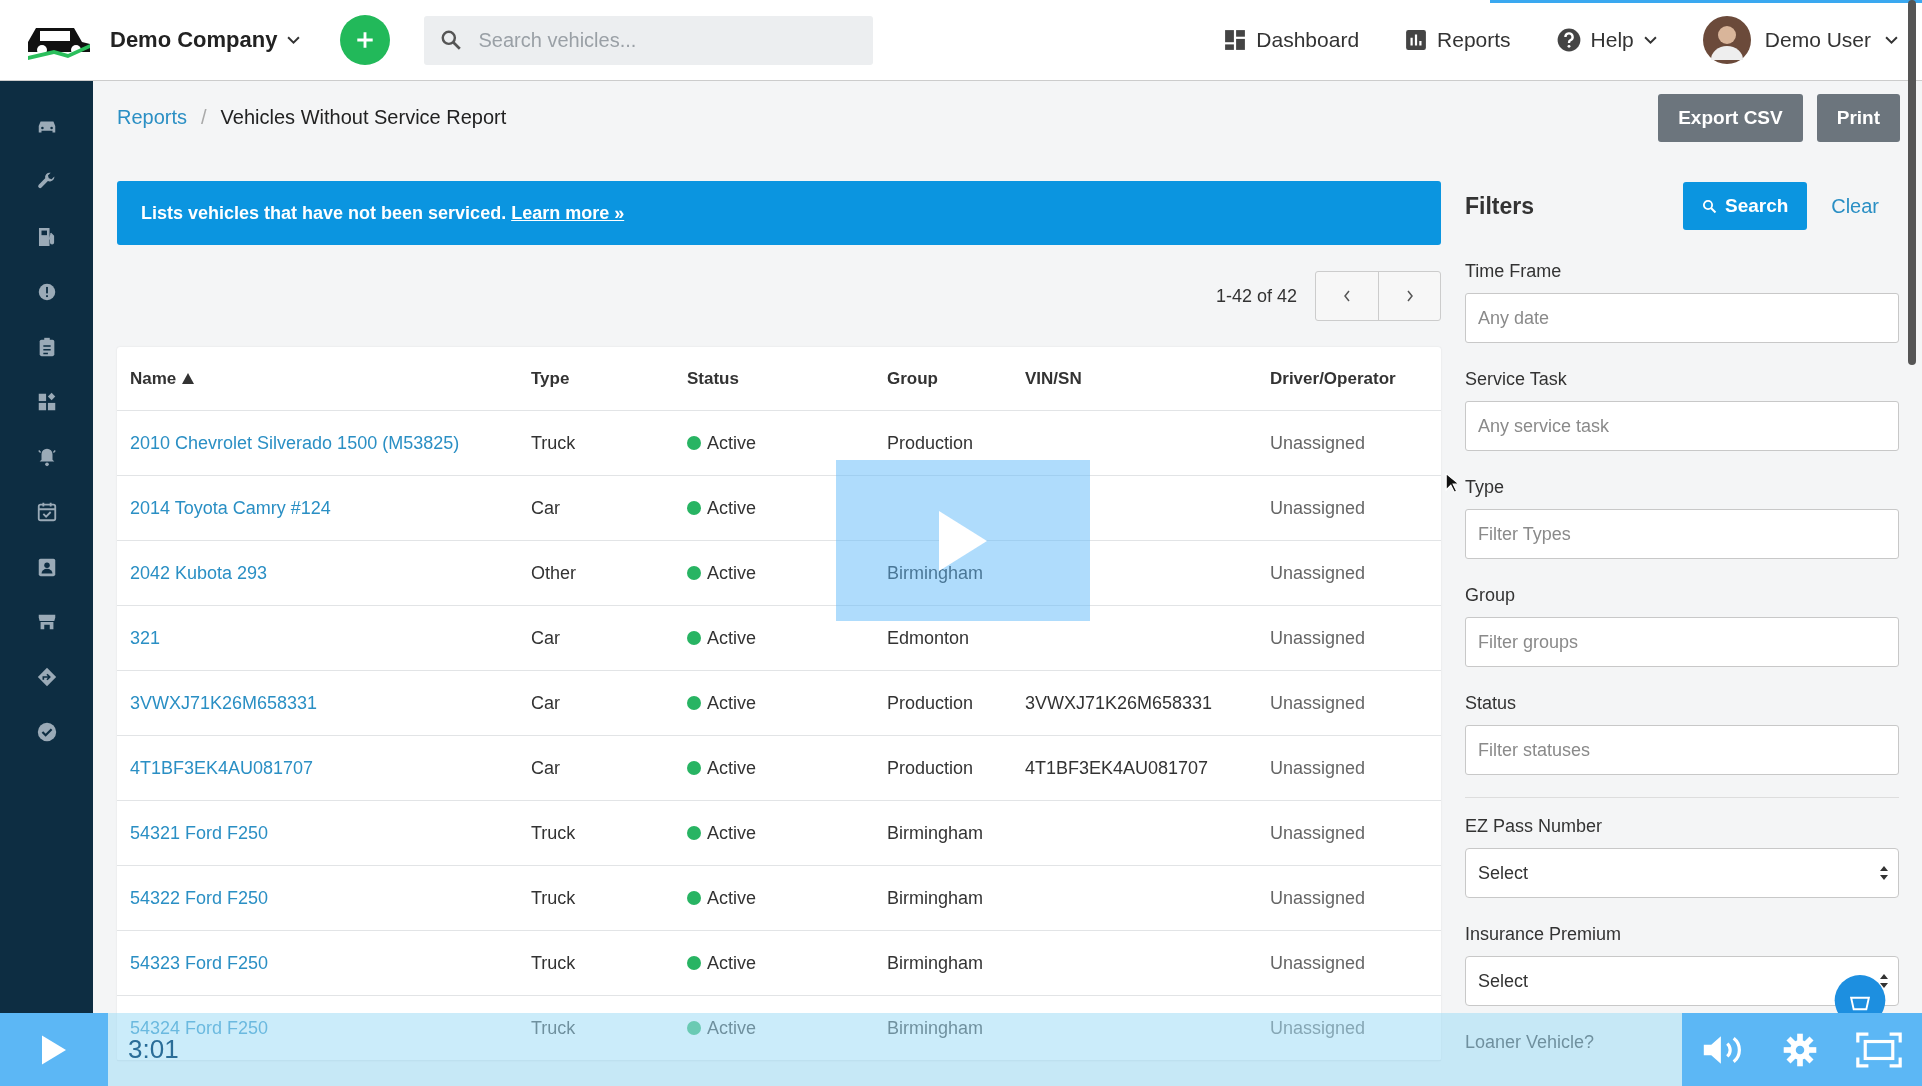  I want to click on vehicle-link: 54321 Ford F250, so click(199, 833).